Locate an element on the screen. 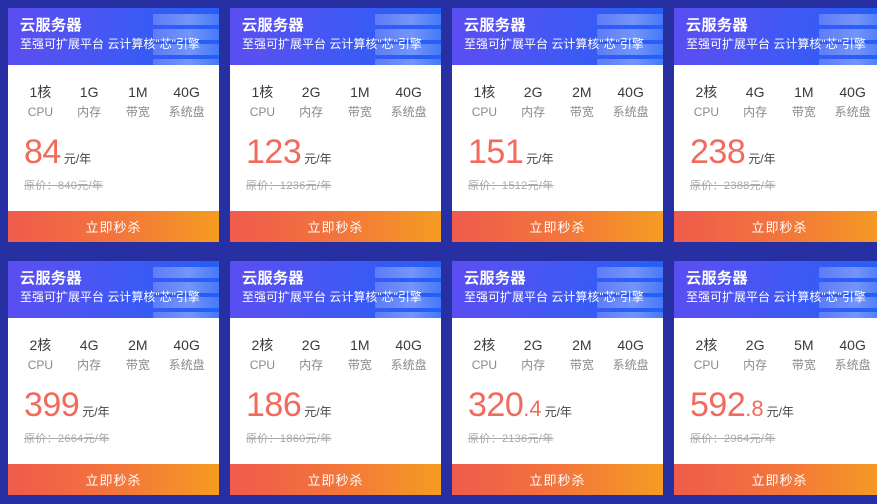  original-price: 原价：2964元/年 is located at coordinates (733, 439).